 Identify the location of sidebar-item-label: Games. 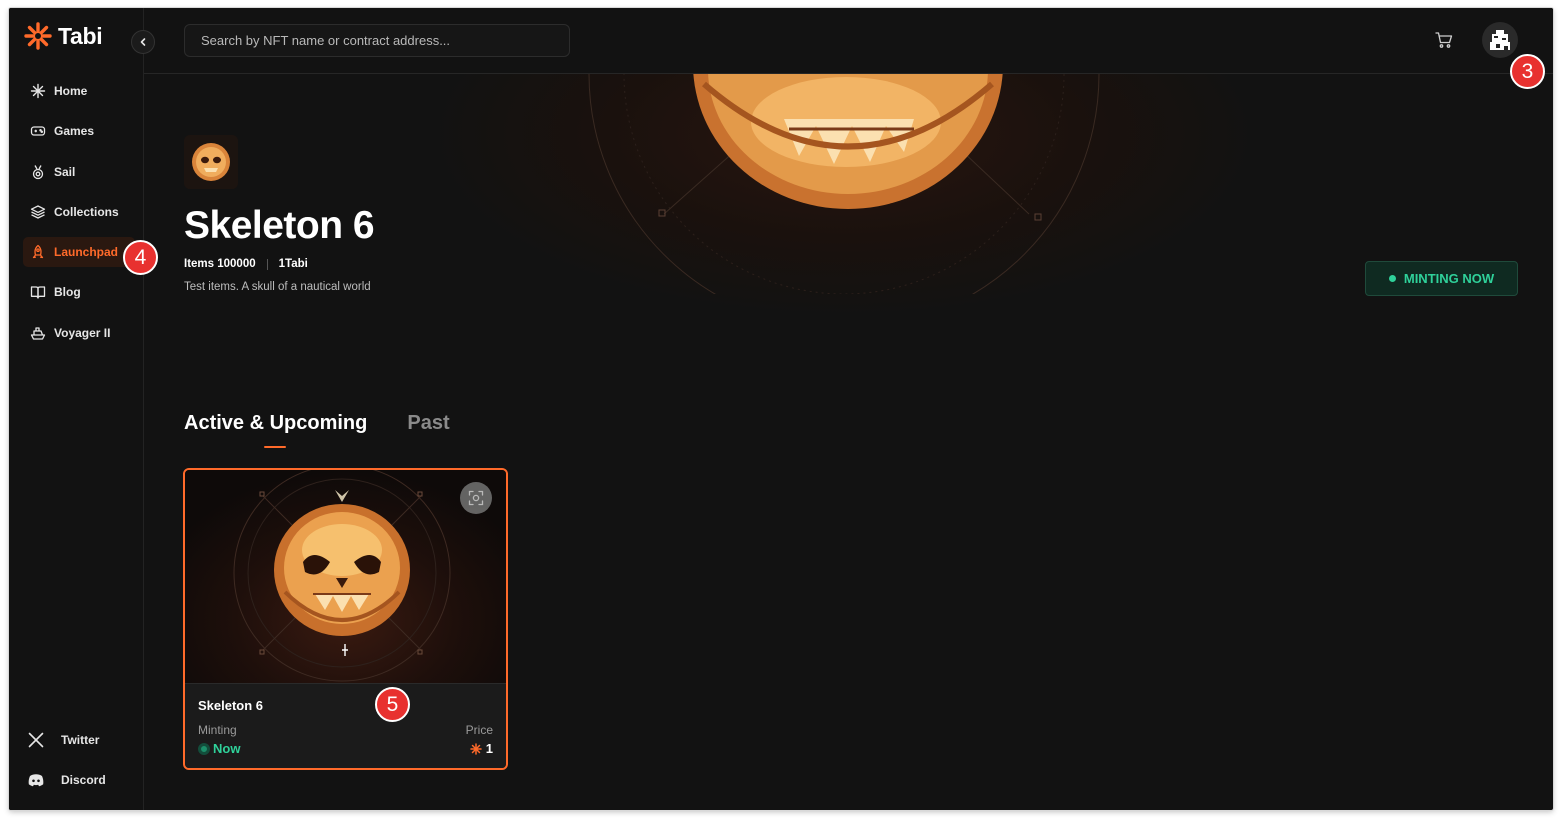
(74, 131).